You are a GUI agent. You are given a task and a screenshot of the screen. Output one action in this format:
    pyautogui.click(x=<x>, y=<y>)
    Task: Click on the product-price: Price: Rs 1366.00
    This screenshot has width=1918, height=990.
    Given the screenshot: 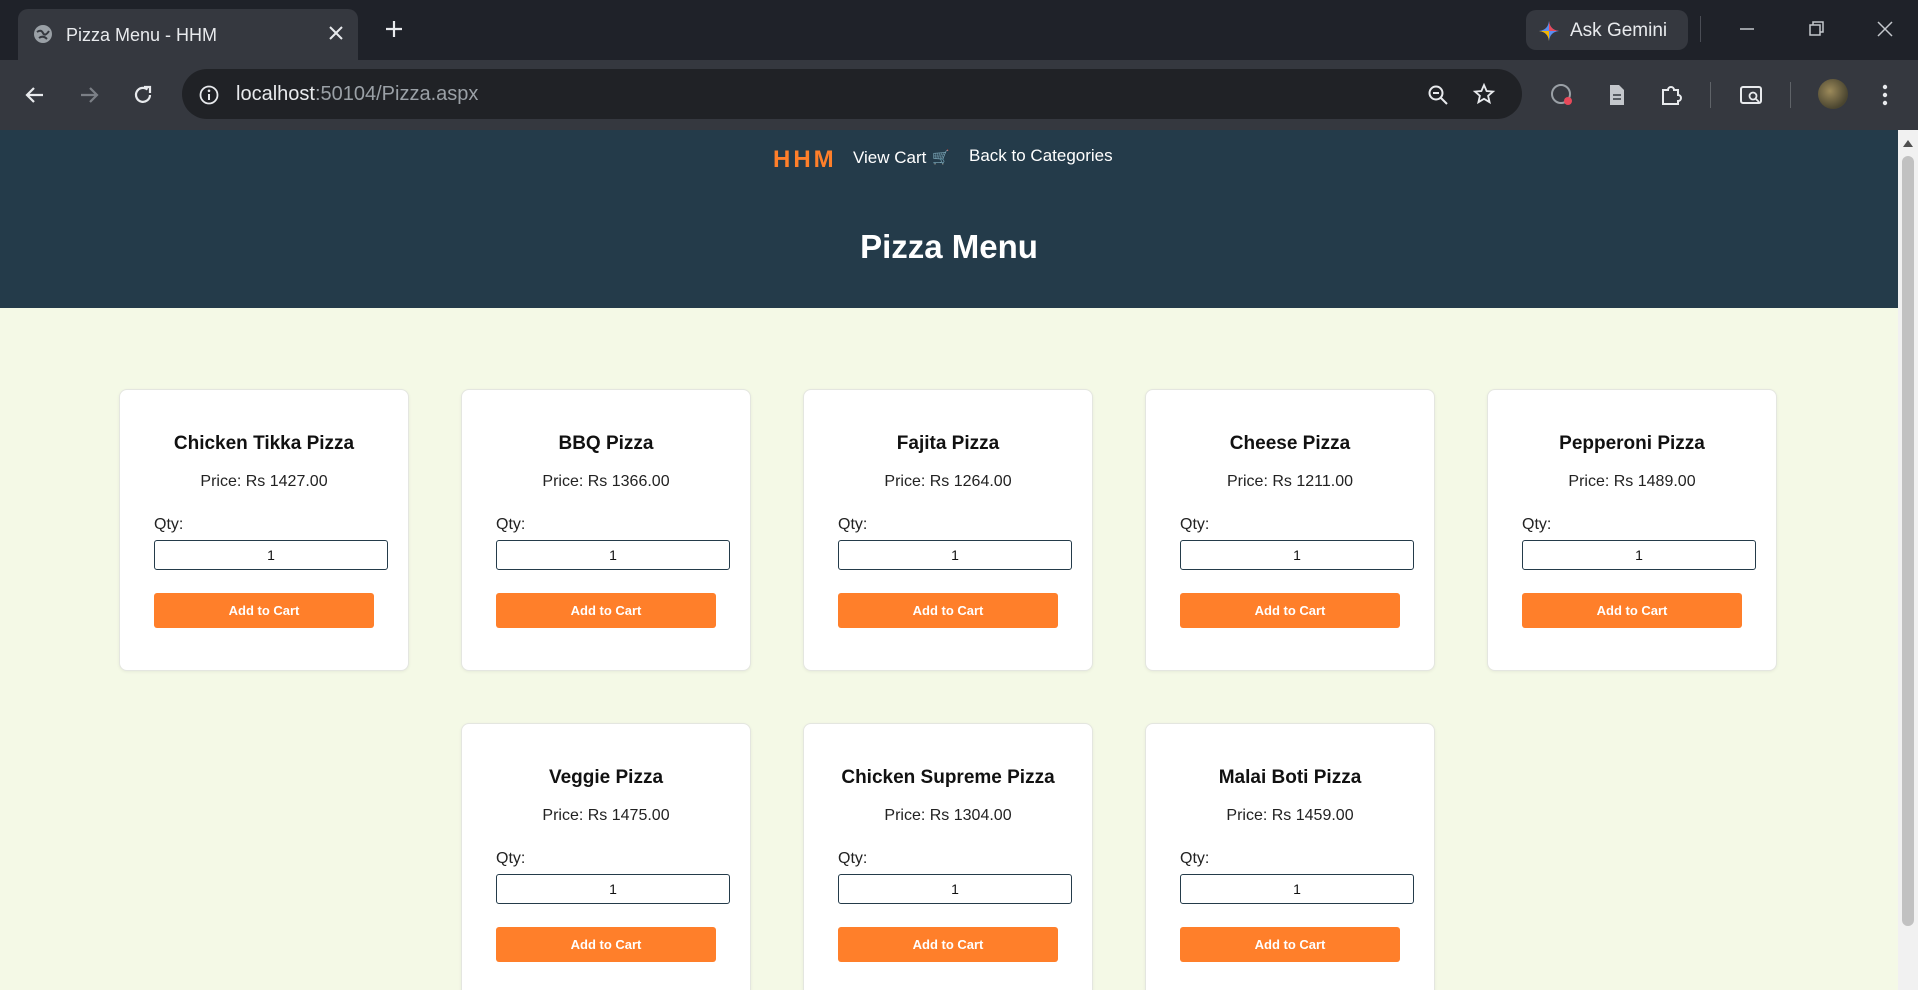 What is the action you would take?
    pyautogui.click(x=606, y=481)
    